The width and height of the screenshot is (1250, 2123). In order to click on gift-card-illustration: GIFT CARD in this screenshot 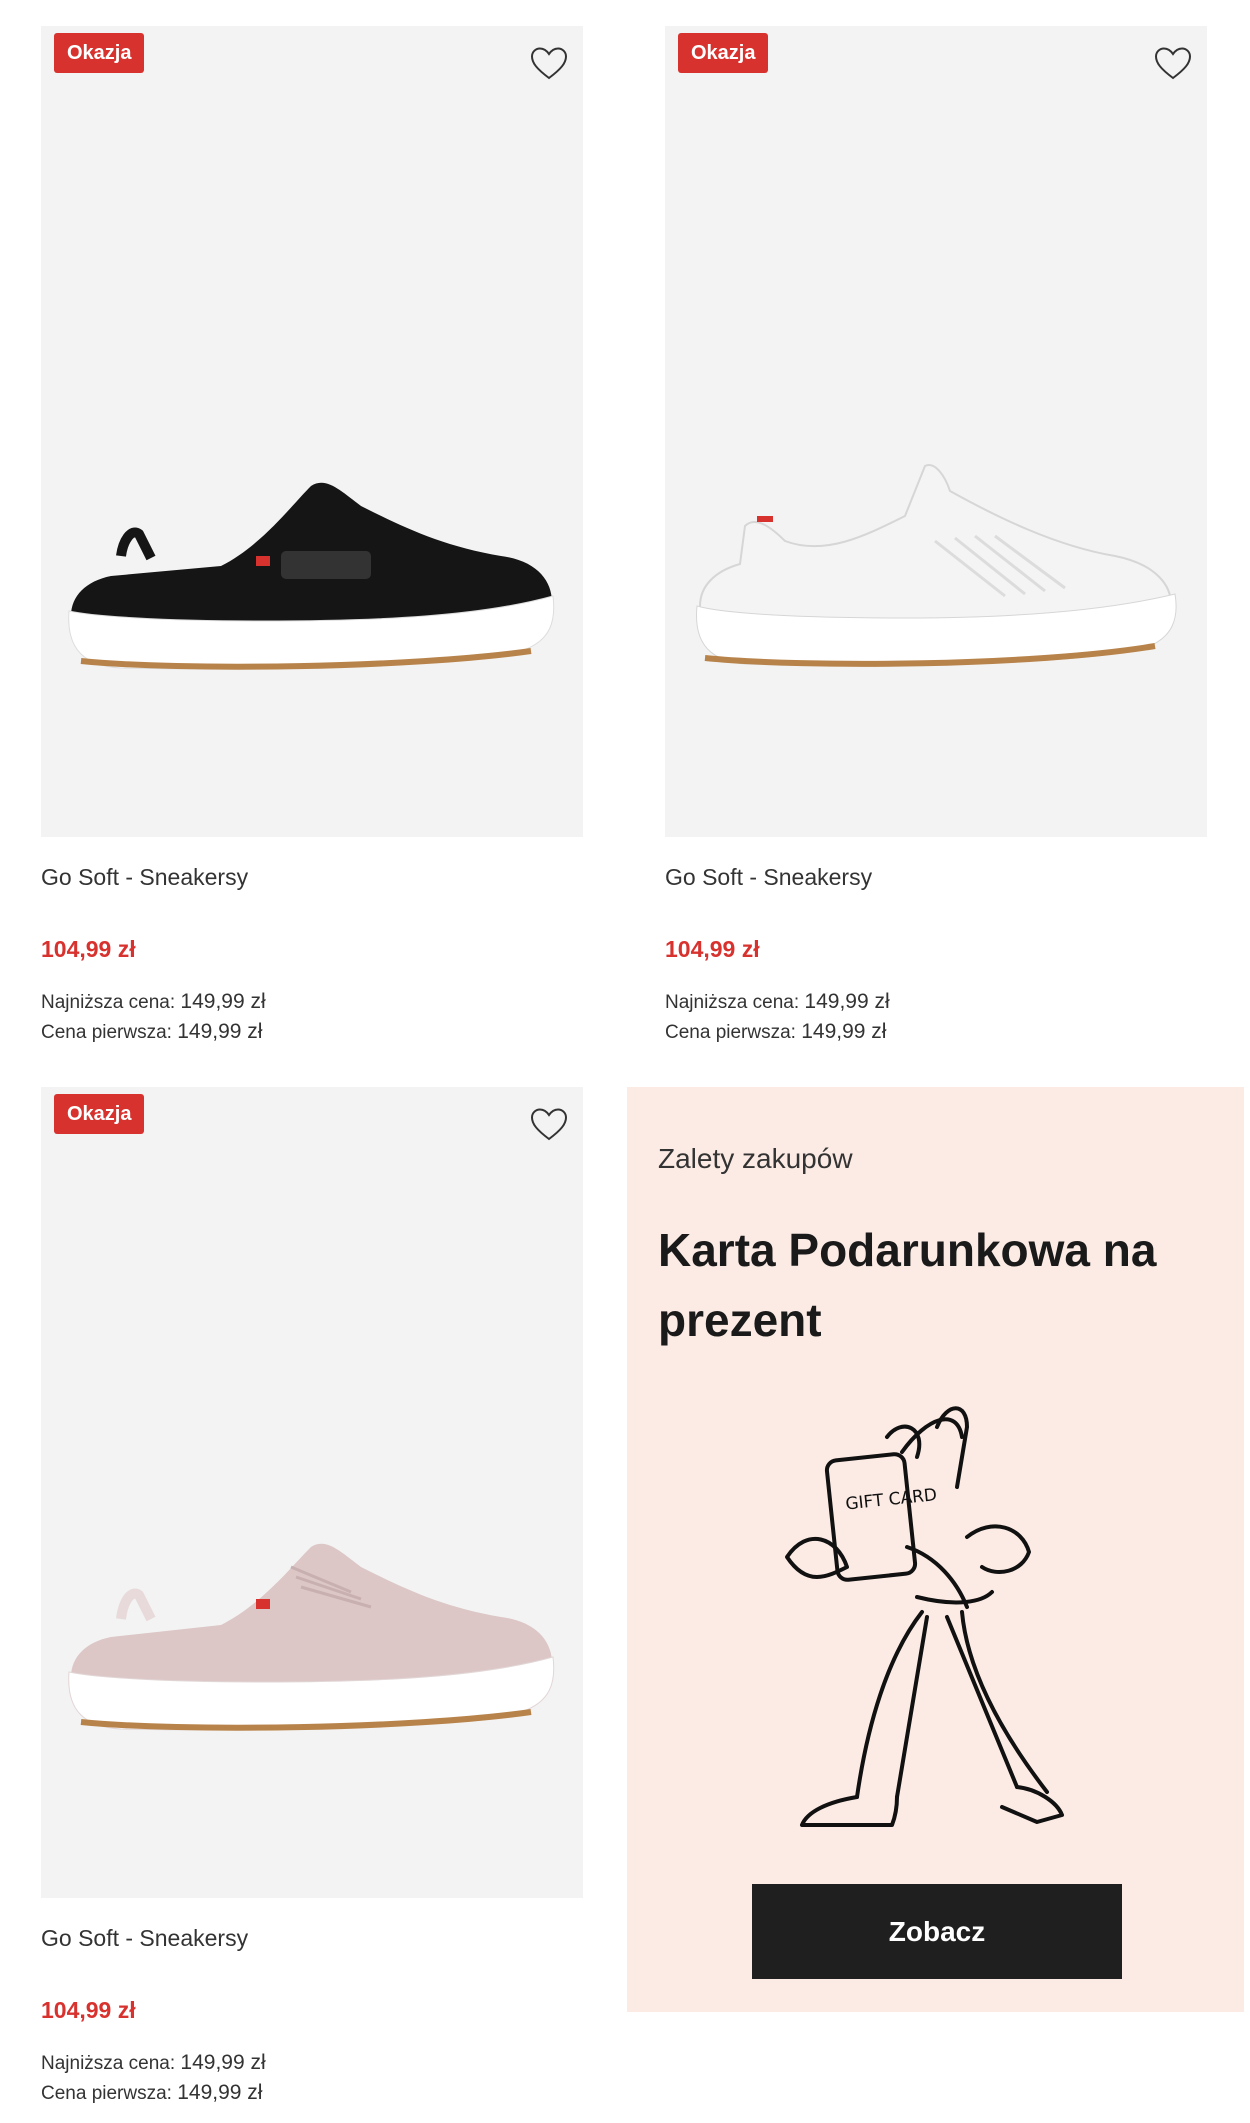, I will do `click(924, 1616)`.